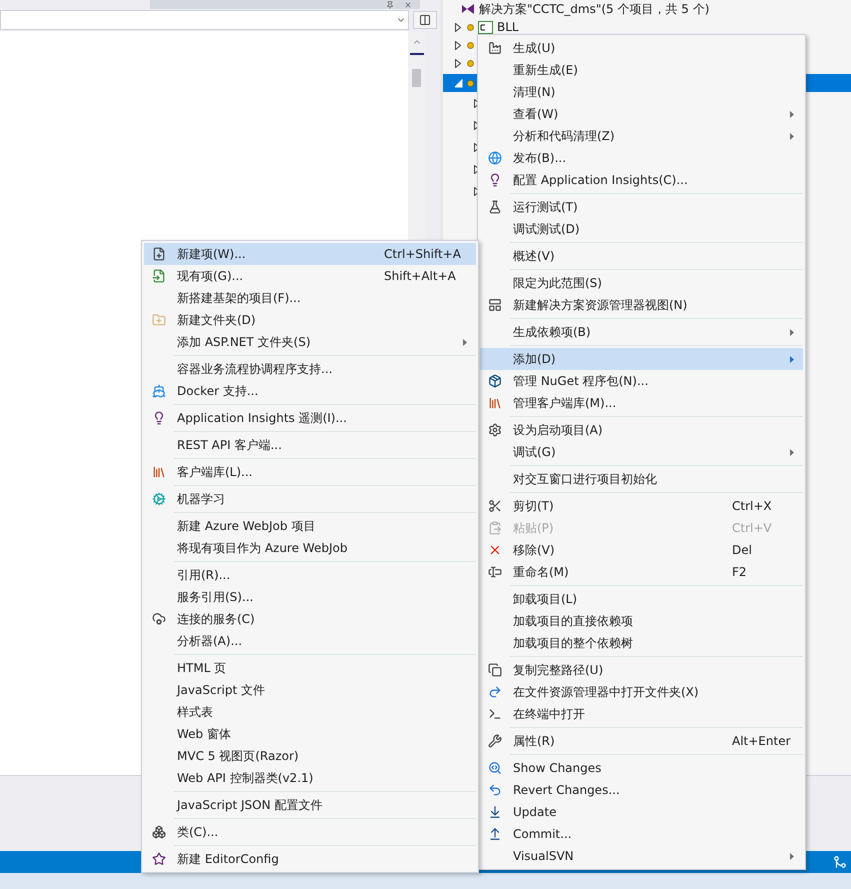 This screenshot has width=851, height=889. I want to click on keyboard-shortcut: Ctrl+Shift+A, so click(422, 254).